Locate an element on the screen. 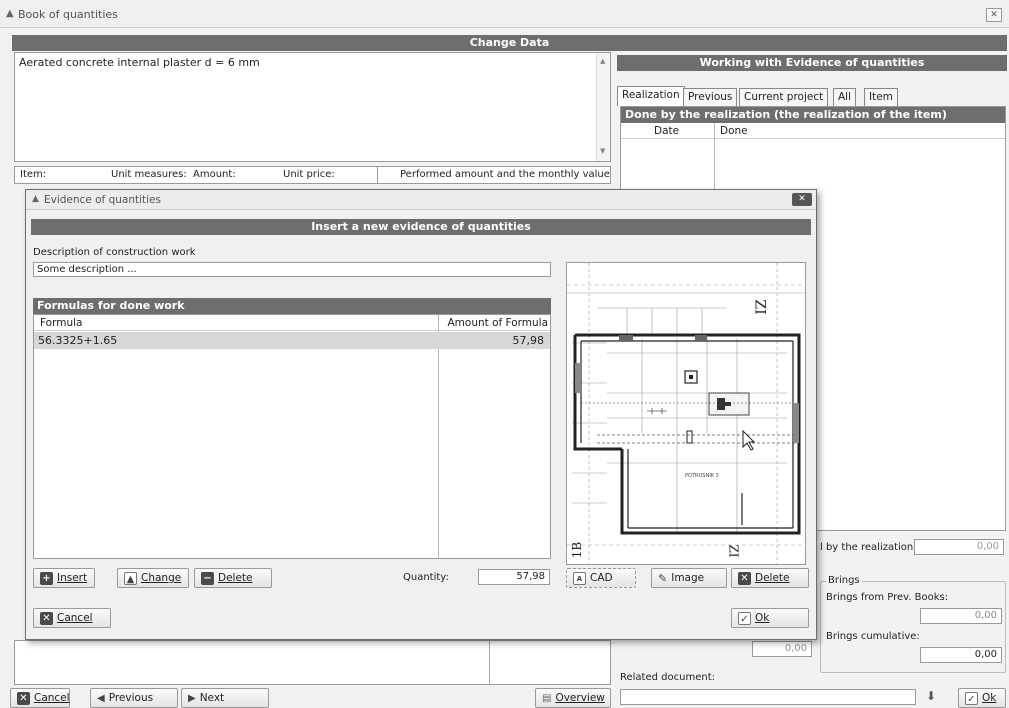 This screenshot has width=1009, height=708. overview-label: Overview is located at coordinates (580, 698).